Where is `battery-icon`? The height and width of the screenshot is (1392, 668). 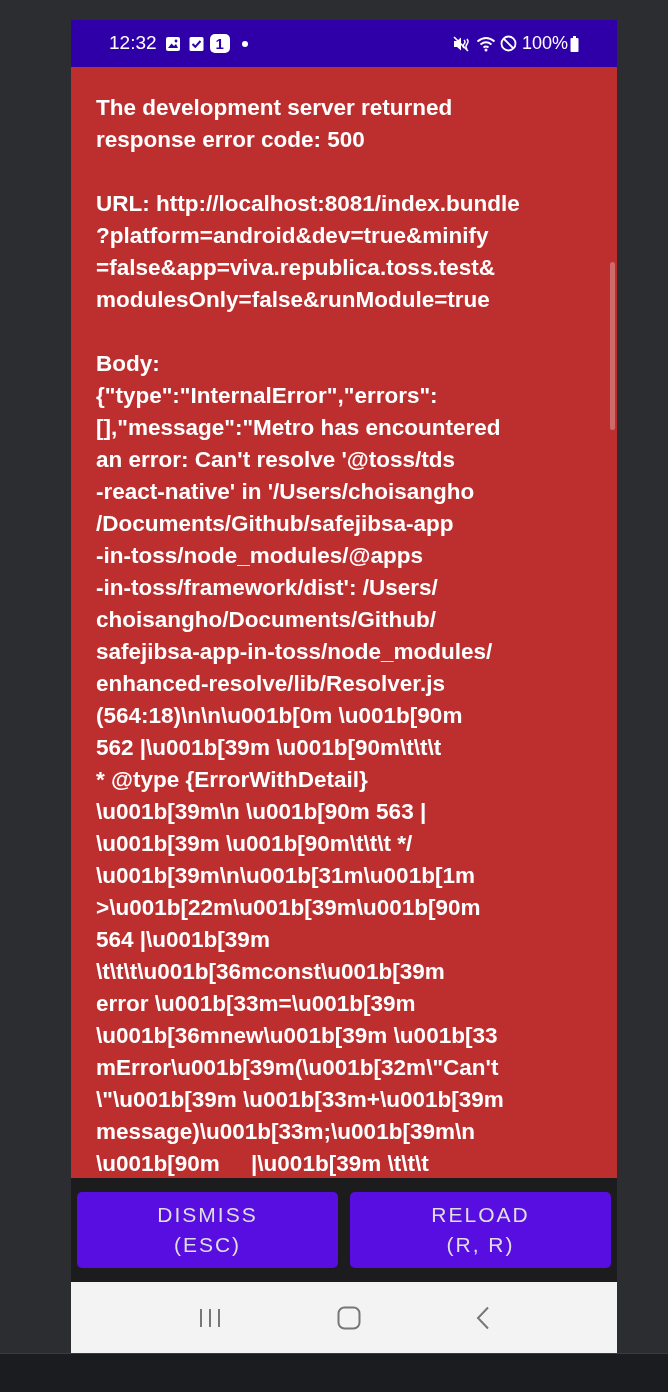
battery-icon is located at coordinates (574, 43).